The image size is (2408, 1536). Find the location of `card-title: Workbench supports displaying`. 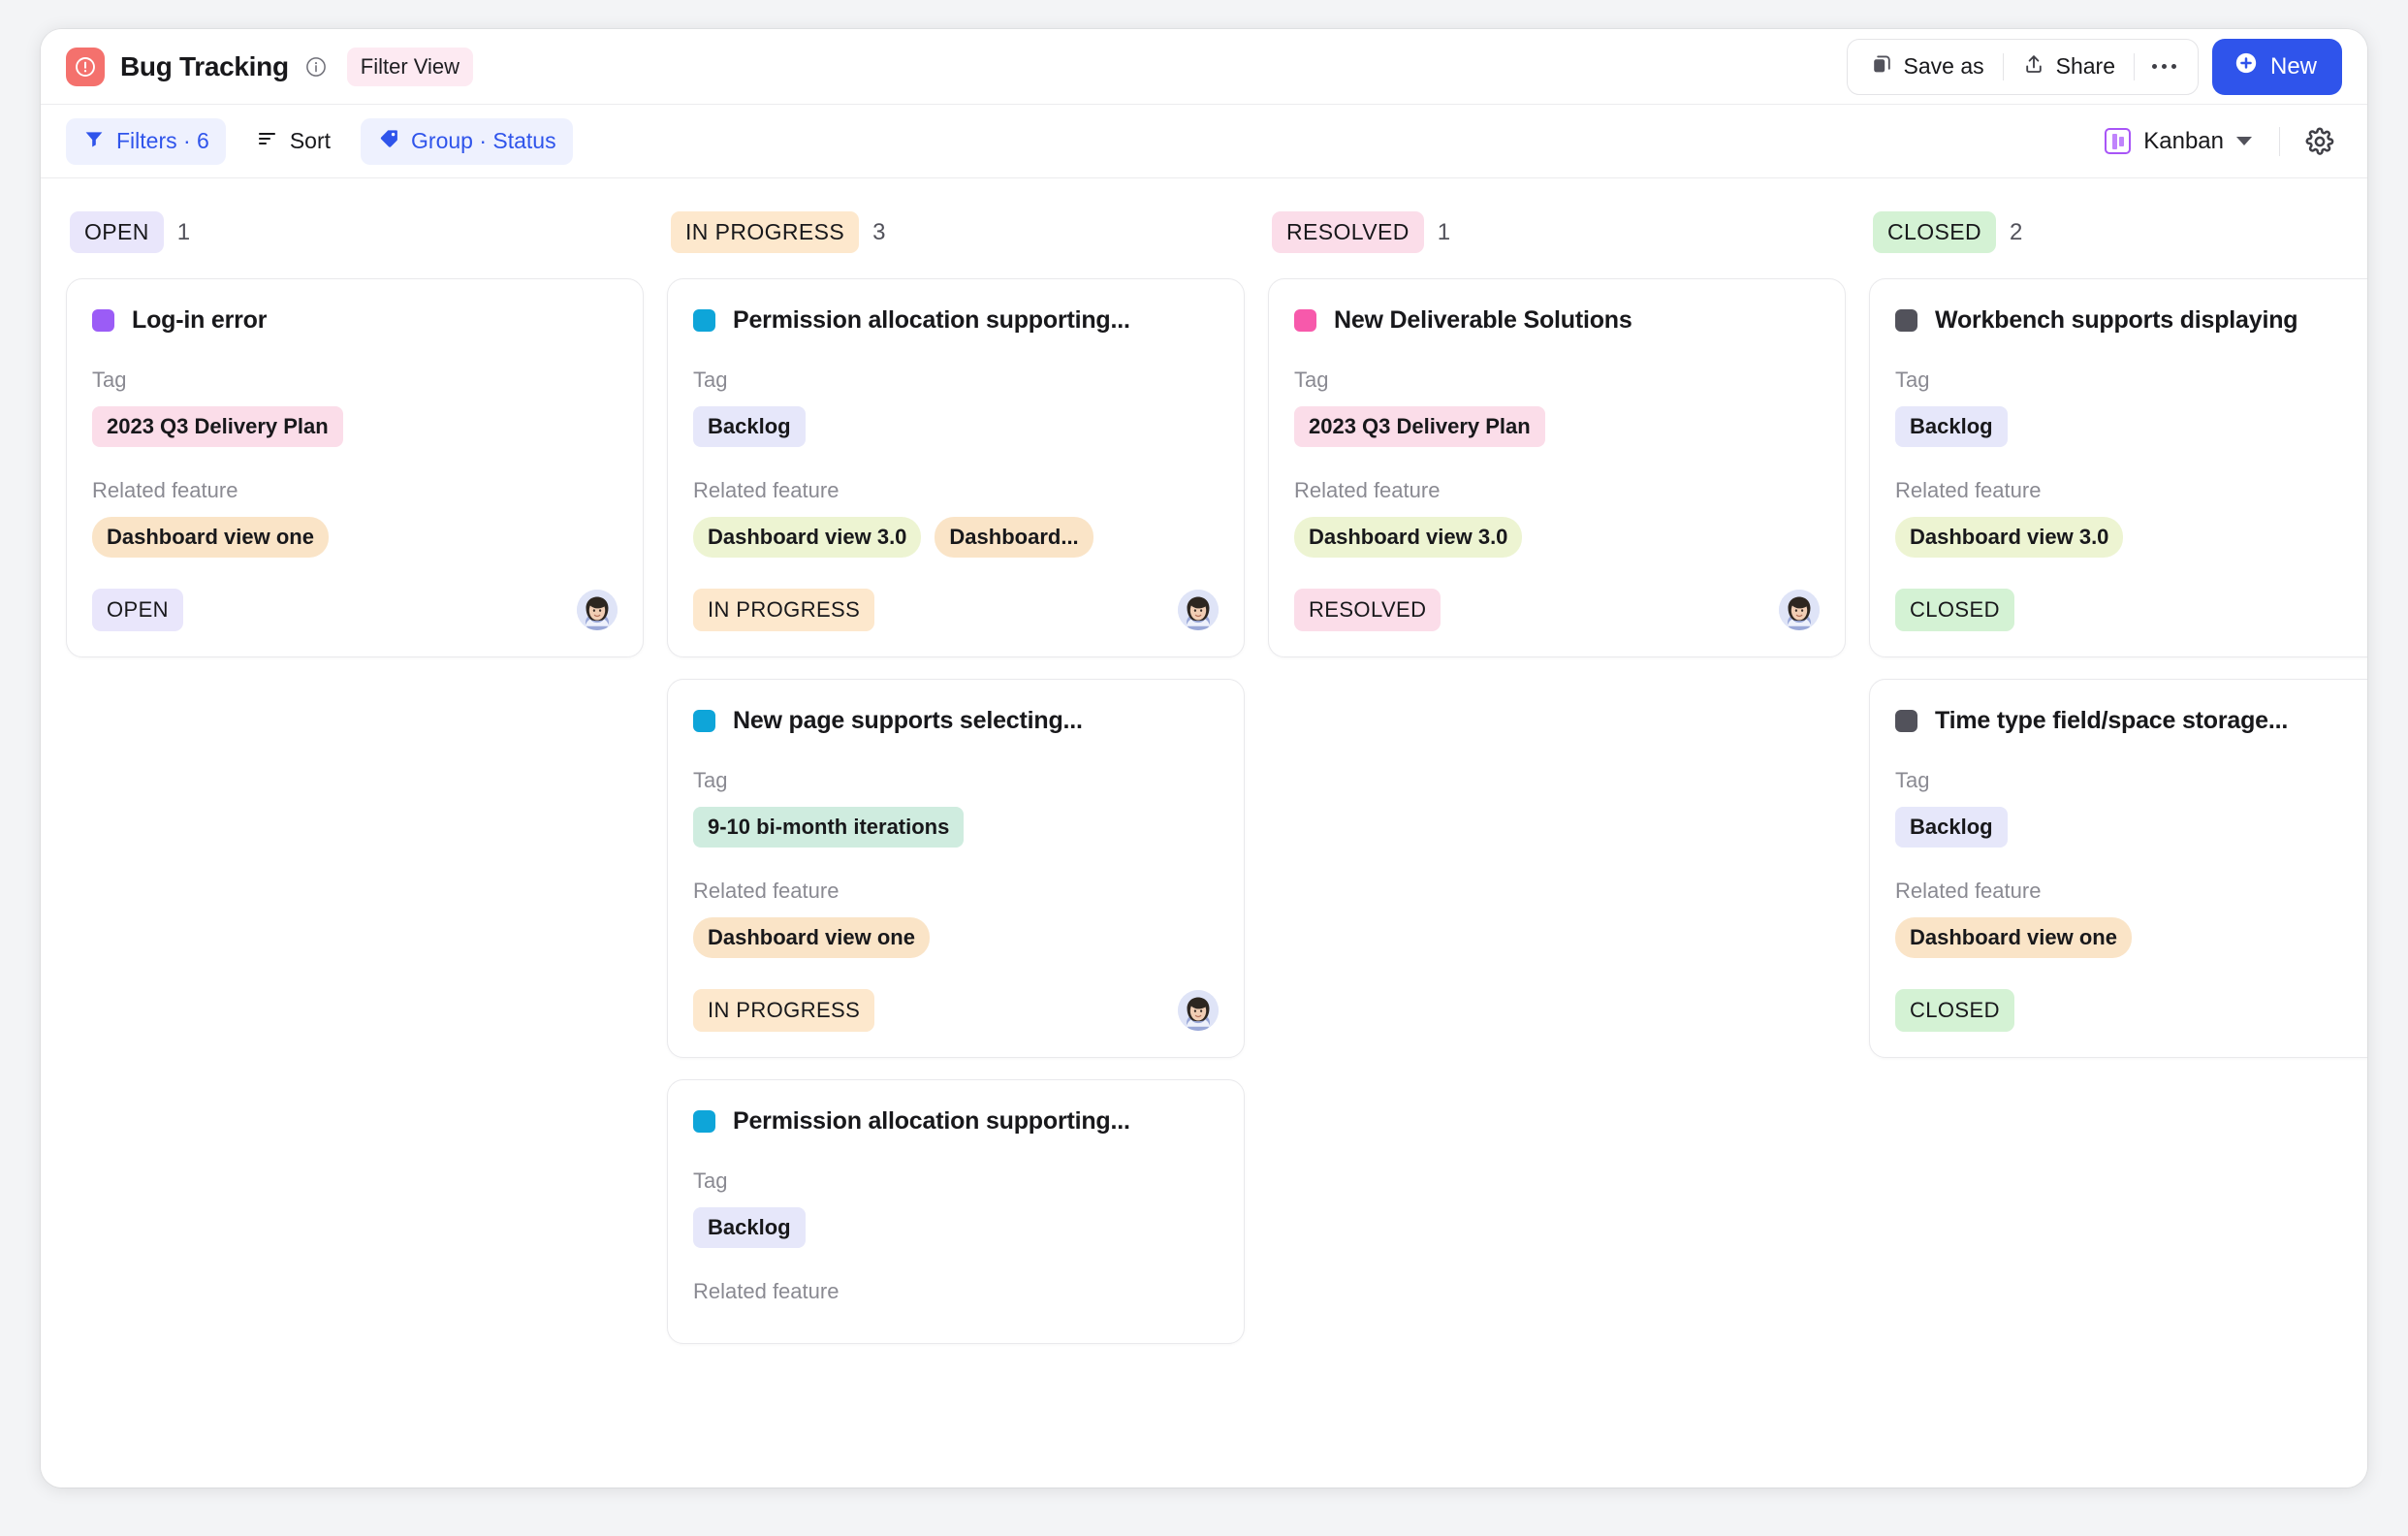

card-title: Workbench supports displaying is located at coordinates (2116, 320).